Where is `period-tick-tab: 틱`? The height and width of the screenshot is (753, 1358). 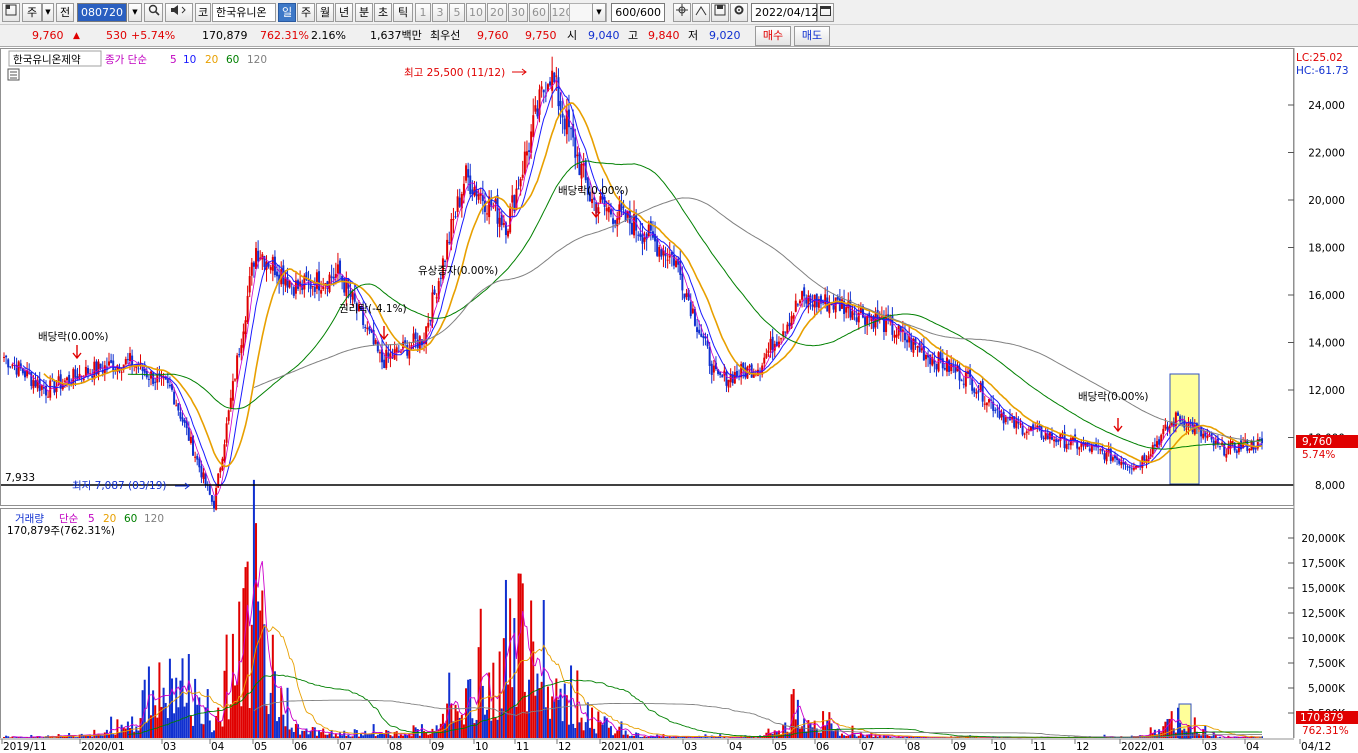
period-tick-tab: 틱 is located at coordinates (403, 12).